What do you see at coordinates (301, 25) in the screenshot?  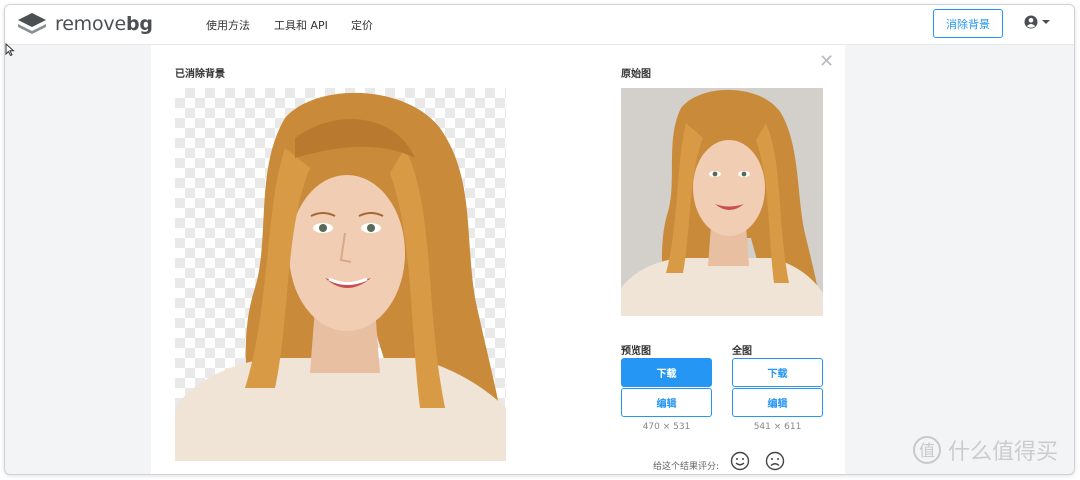 I see `nav-tools-api: 工具和 API` at bounding box center [301, 25].